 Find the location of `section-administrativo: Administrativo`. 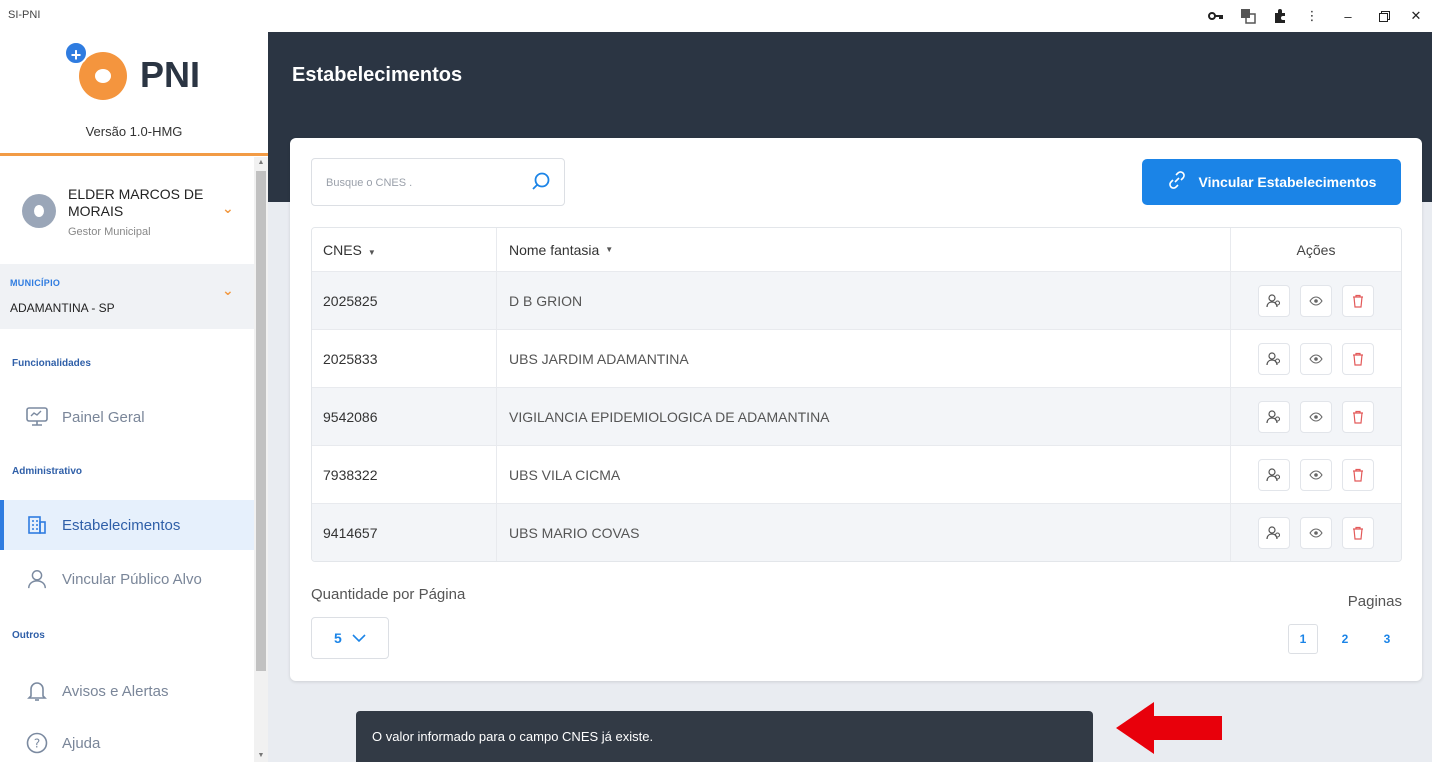

section-administrativo: Administrativo is located at coordinates (47, 471).